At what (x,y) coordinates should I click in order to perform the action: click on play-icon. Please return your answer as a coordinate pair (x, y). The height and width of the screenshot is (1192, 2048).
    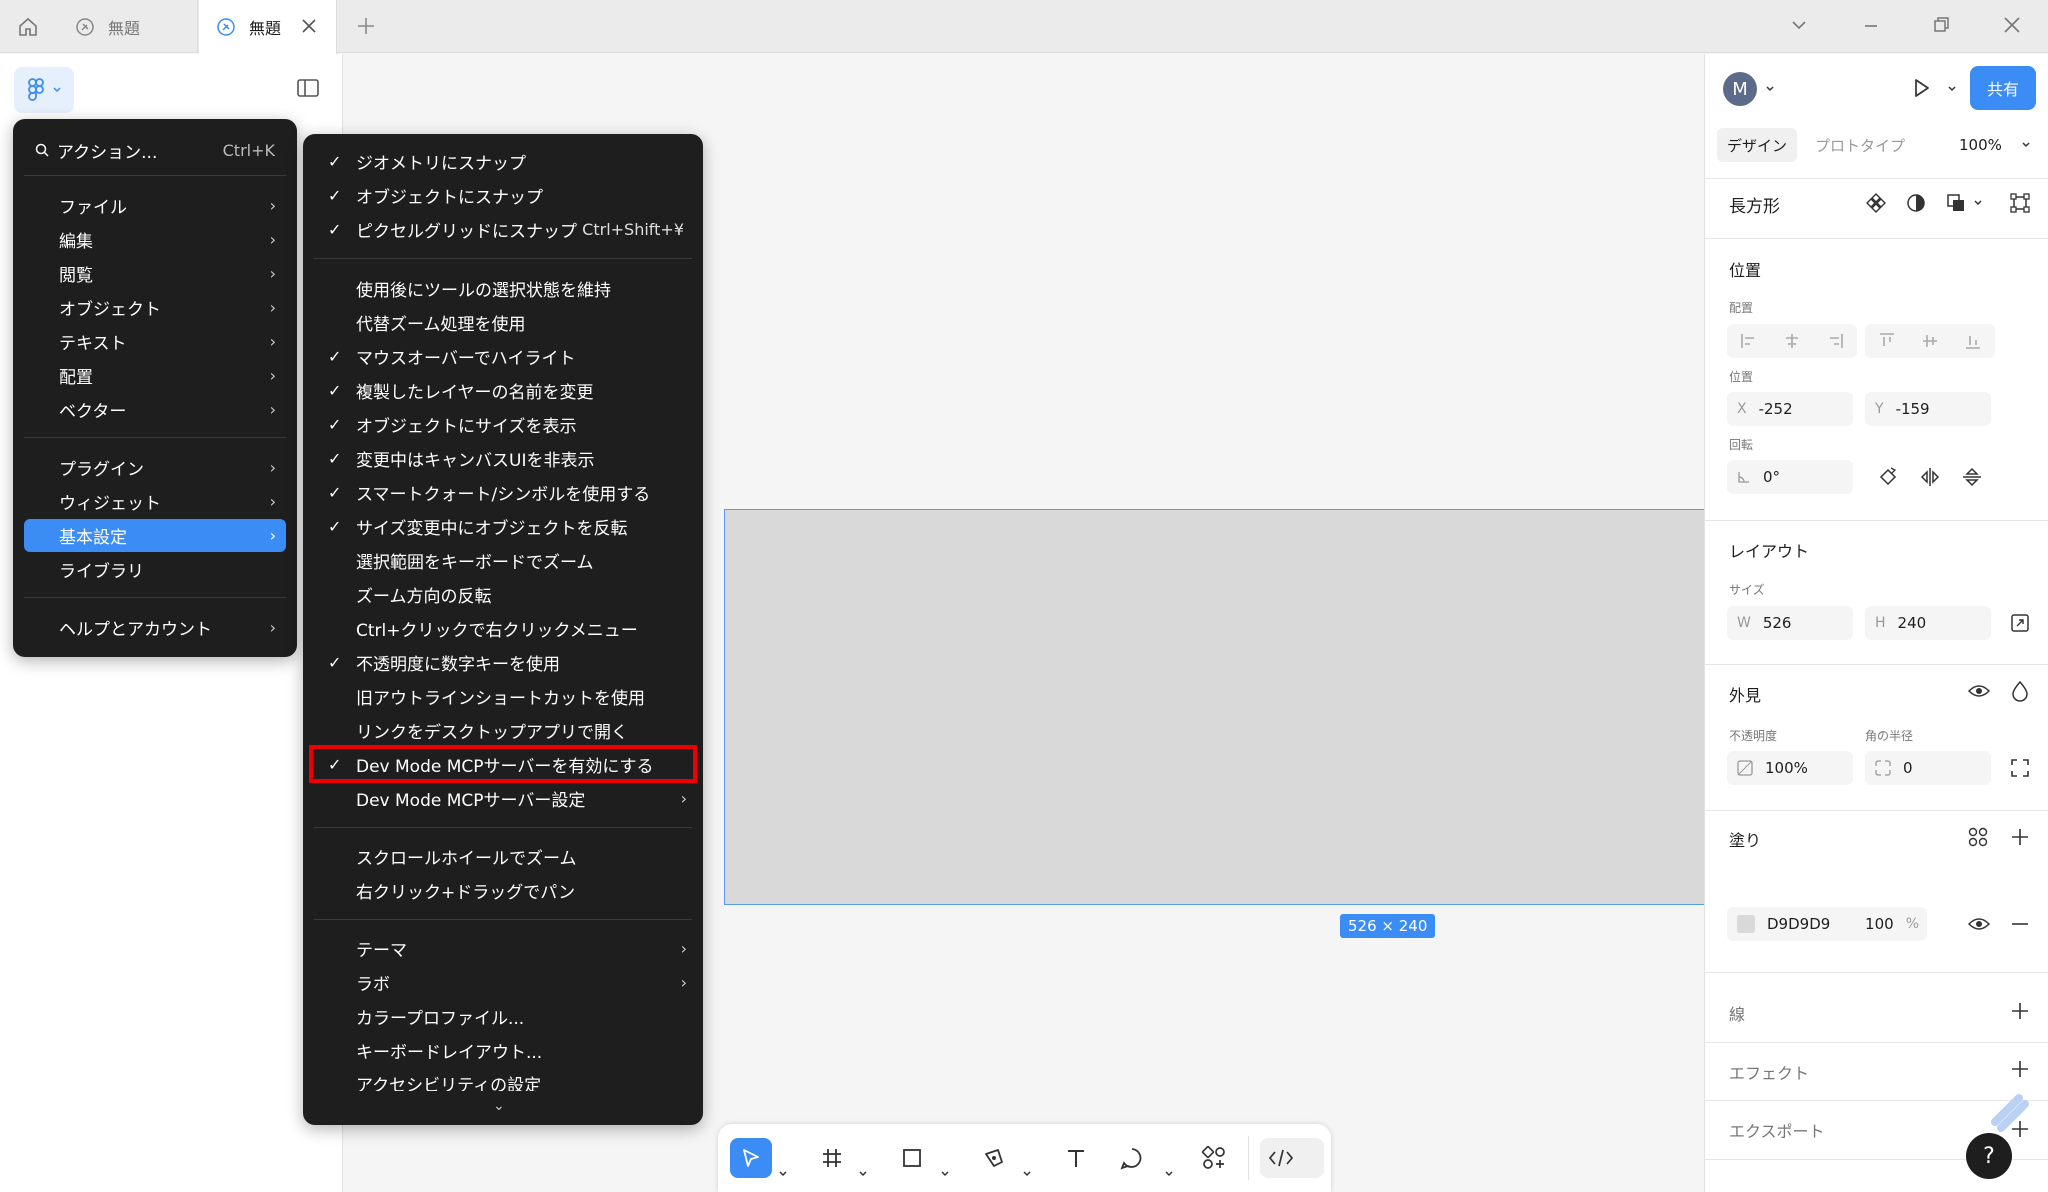
    Looking at the image, I should click on (1921, 88).